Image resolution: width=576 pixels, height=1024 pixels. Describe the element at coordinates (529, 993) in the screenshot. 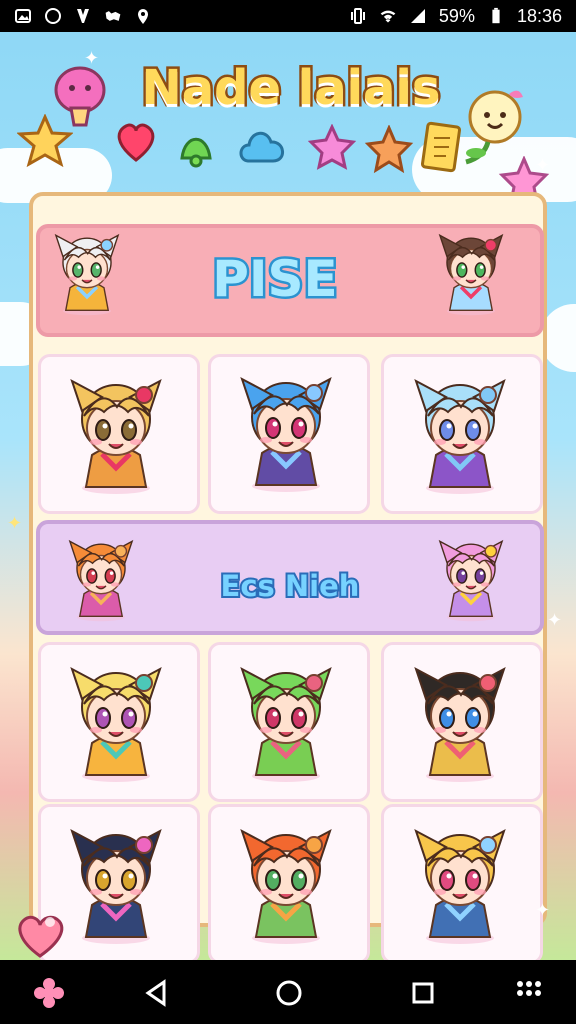

I see `more-icon` at that location.